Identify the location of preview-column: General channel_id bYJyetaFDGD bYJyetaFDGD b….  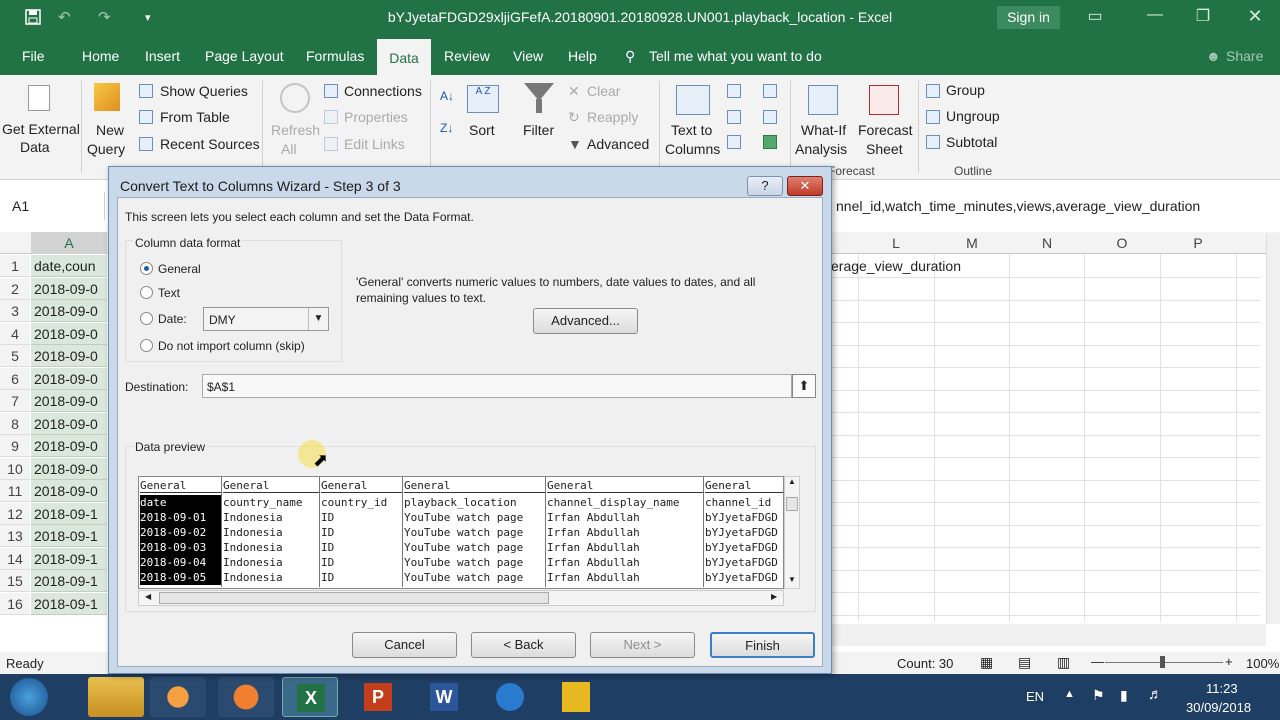
(743, 532).